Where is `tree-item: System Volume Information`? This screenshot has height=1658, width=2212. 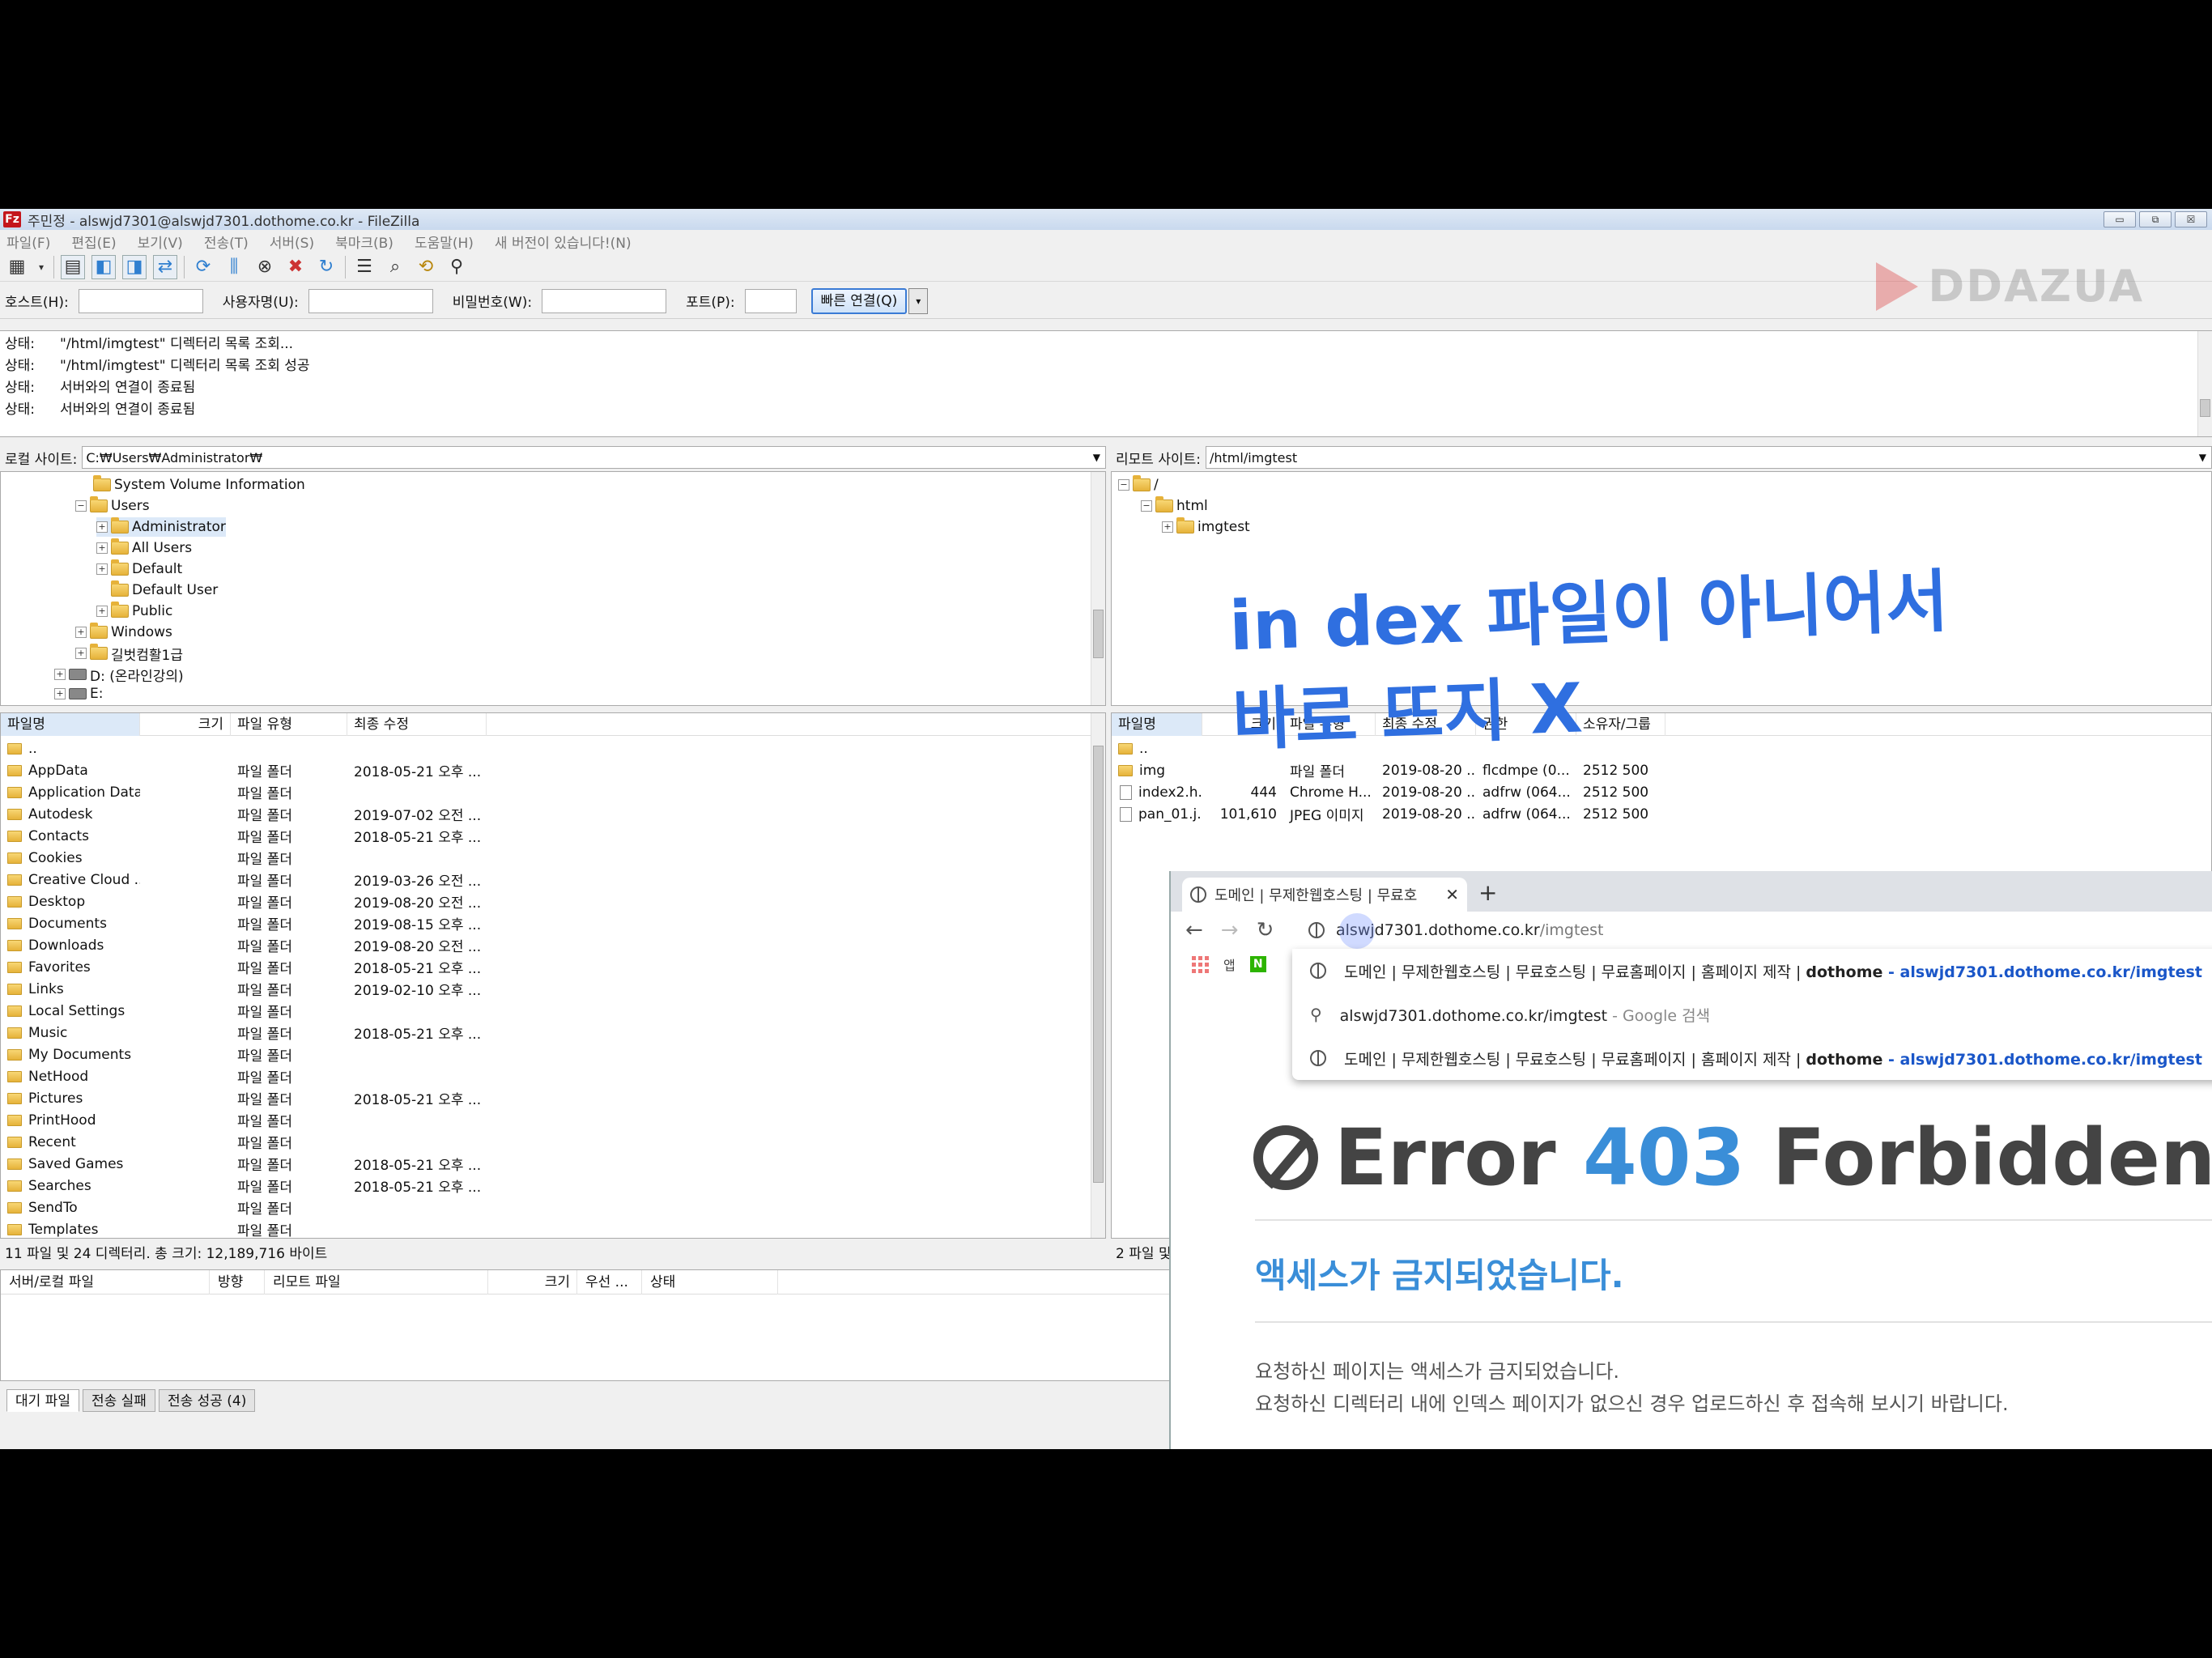
tree-item: System Volume Information is located at coordinates (199, 485).